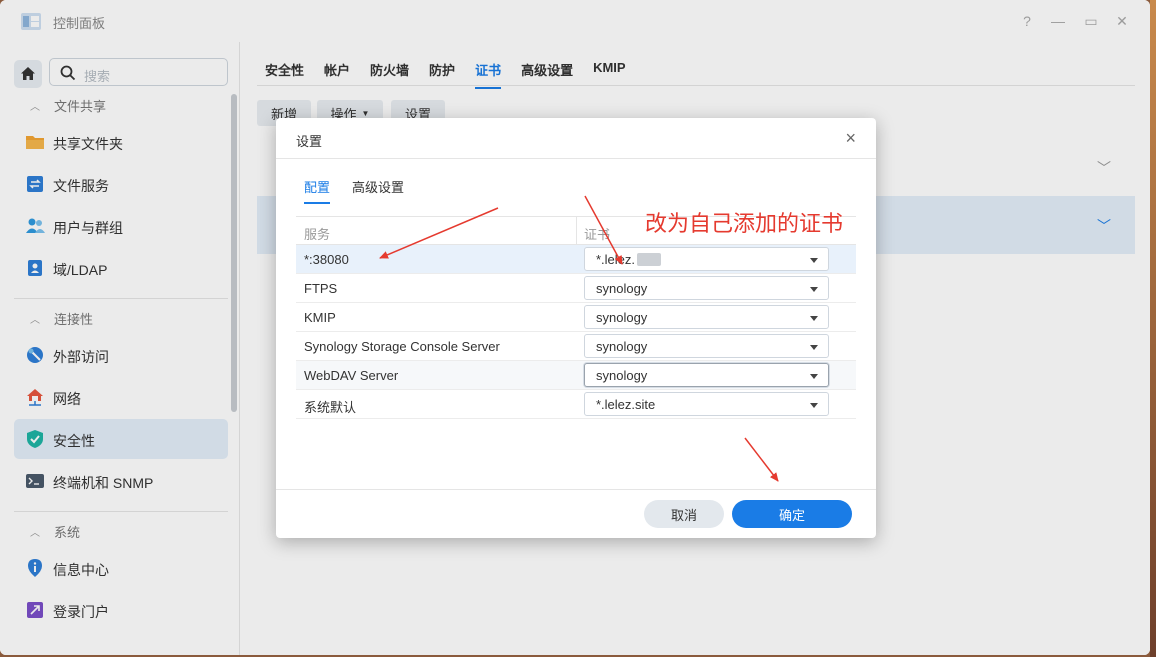 The width and height of the screenshot is (1156, 657). What do you see at coordinates (330, 407) in the screenshot?
I see `service-name: 系统默认` at bounding box center [330, 407].